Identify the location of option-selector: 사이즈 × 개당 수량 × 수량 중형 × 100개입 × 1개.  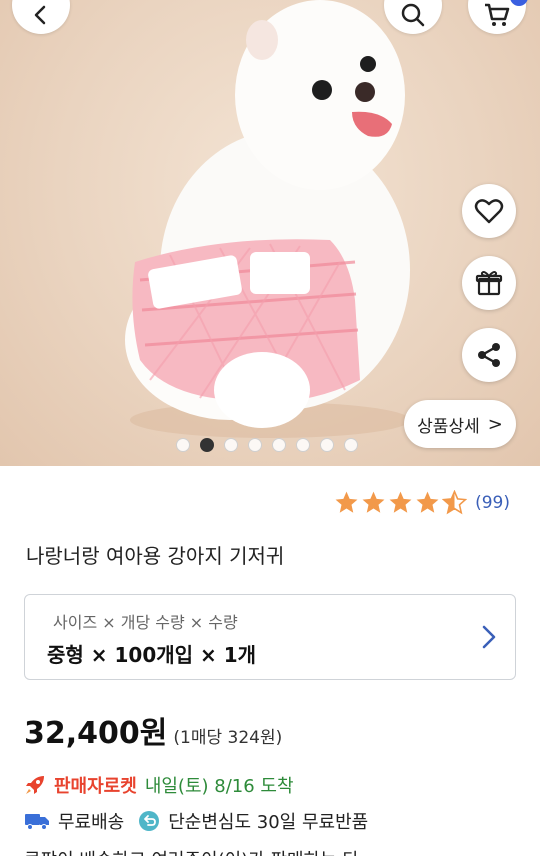
(270, 637).